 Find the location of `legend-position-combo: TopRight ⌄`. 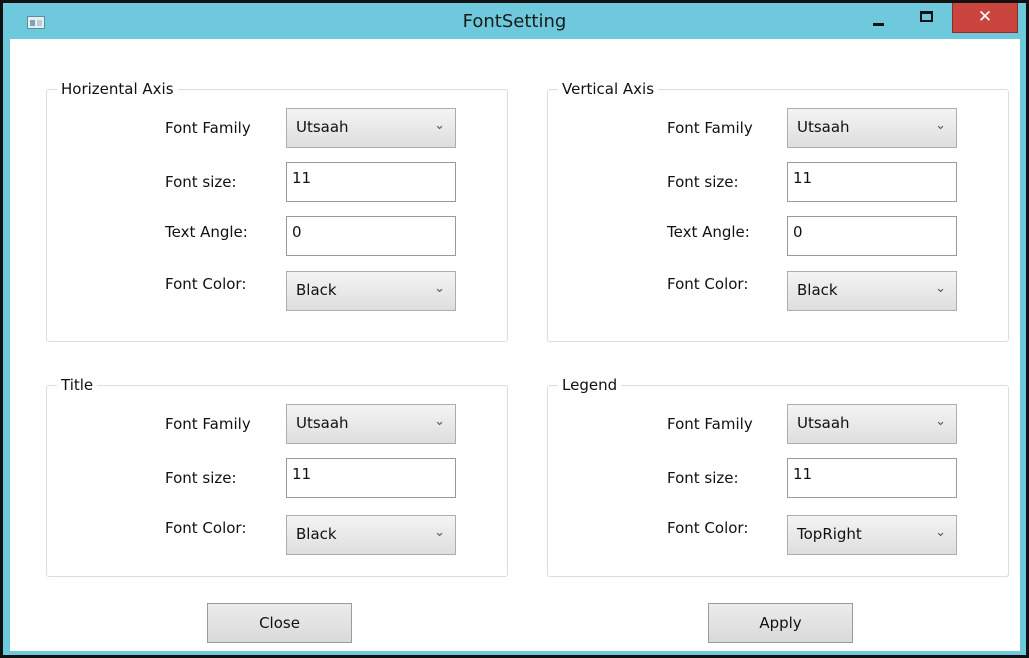

legend-position-combo: TopRight ⌄ is located at coordinates (872, 535).